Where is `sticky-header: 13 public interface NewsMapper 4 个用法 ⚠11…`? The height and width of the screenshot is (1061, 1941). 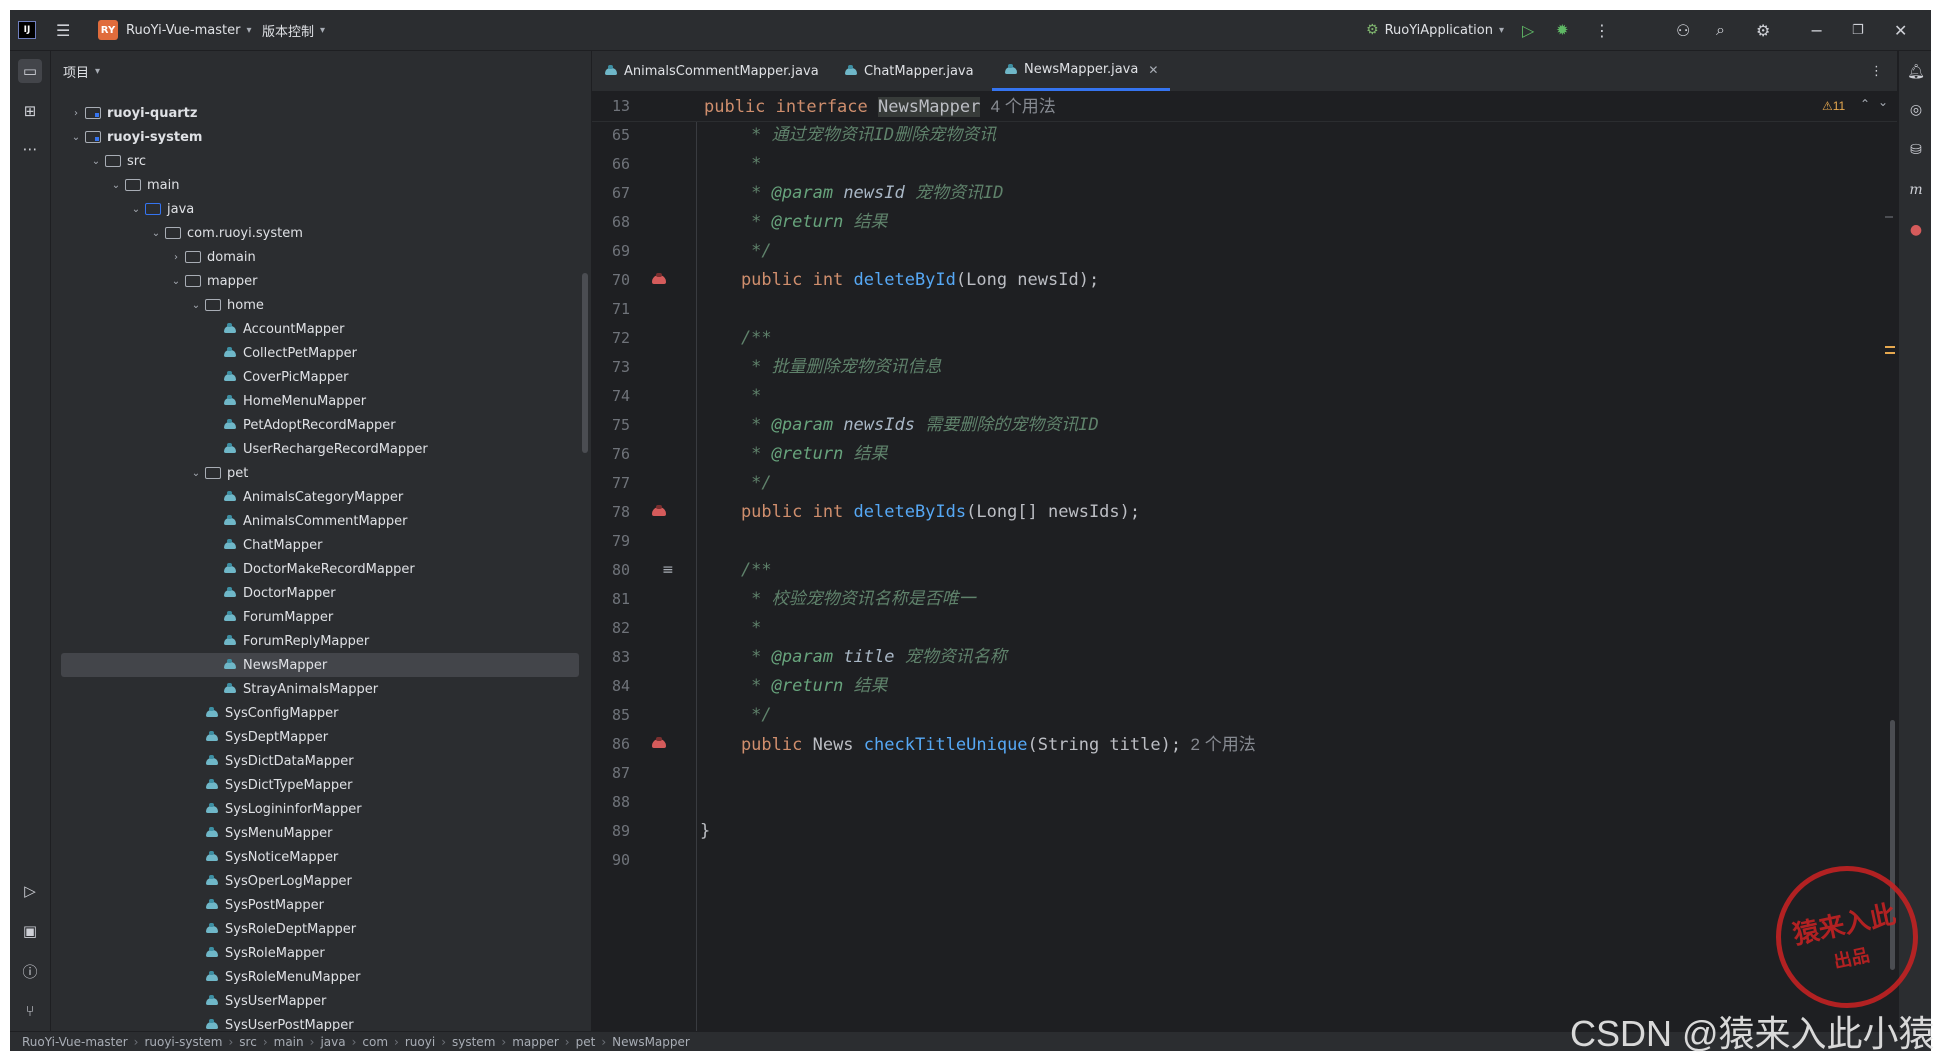
sticky-header: 13 public interface NewsMapper 4 个用法 ⚠11… is located at coordinates (1244, 107).